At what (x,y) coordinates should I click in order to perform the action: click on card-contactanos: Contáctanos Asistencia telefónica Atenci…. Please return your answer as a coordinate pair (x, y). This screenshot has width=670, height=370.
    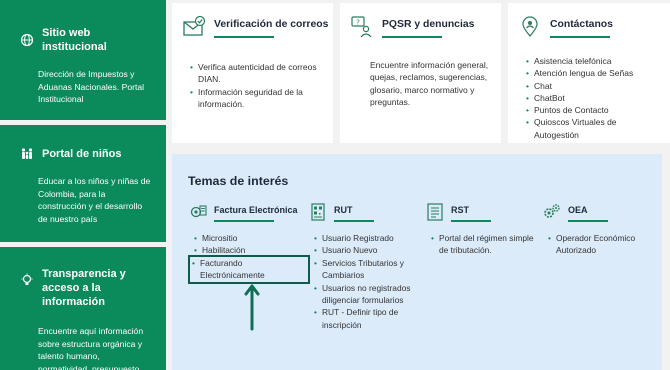
    Looking at the image, I should click on (589, 73).